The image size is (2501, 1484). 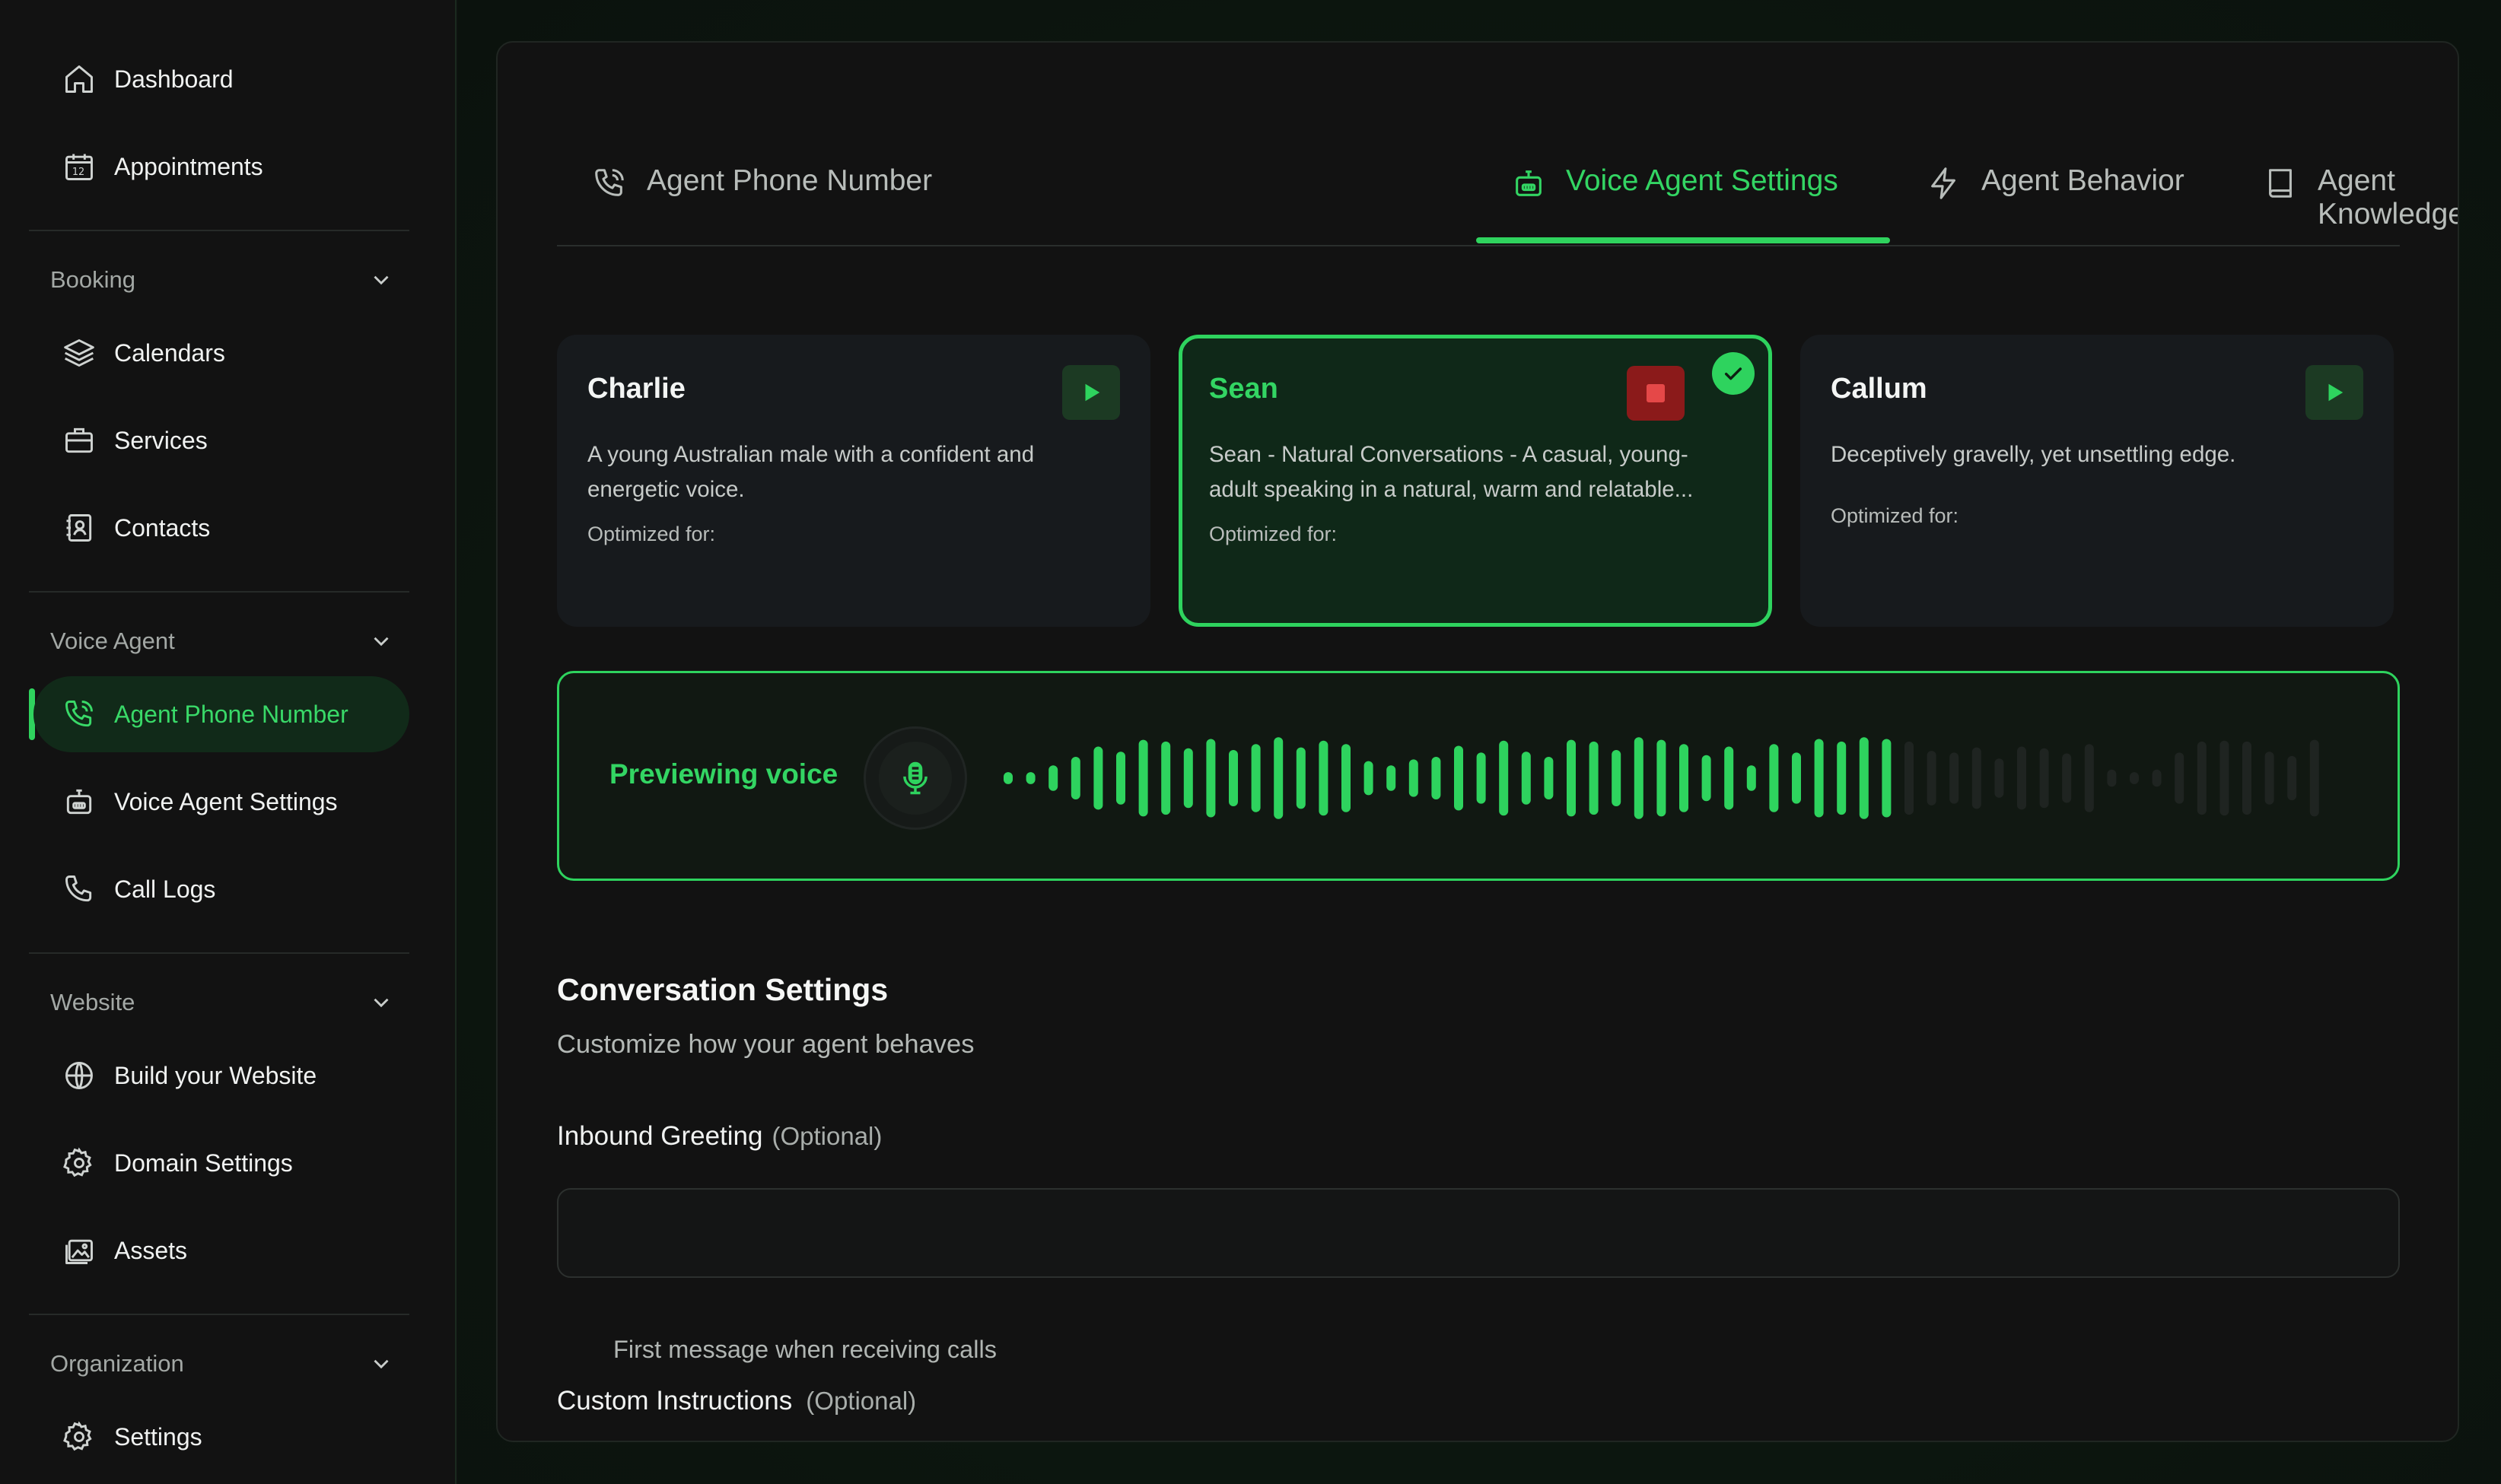 I want to click on sidebar-item-domain-settings: Domain Settings, so click(x=221, y=1163).